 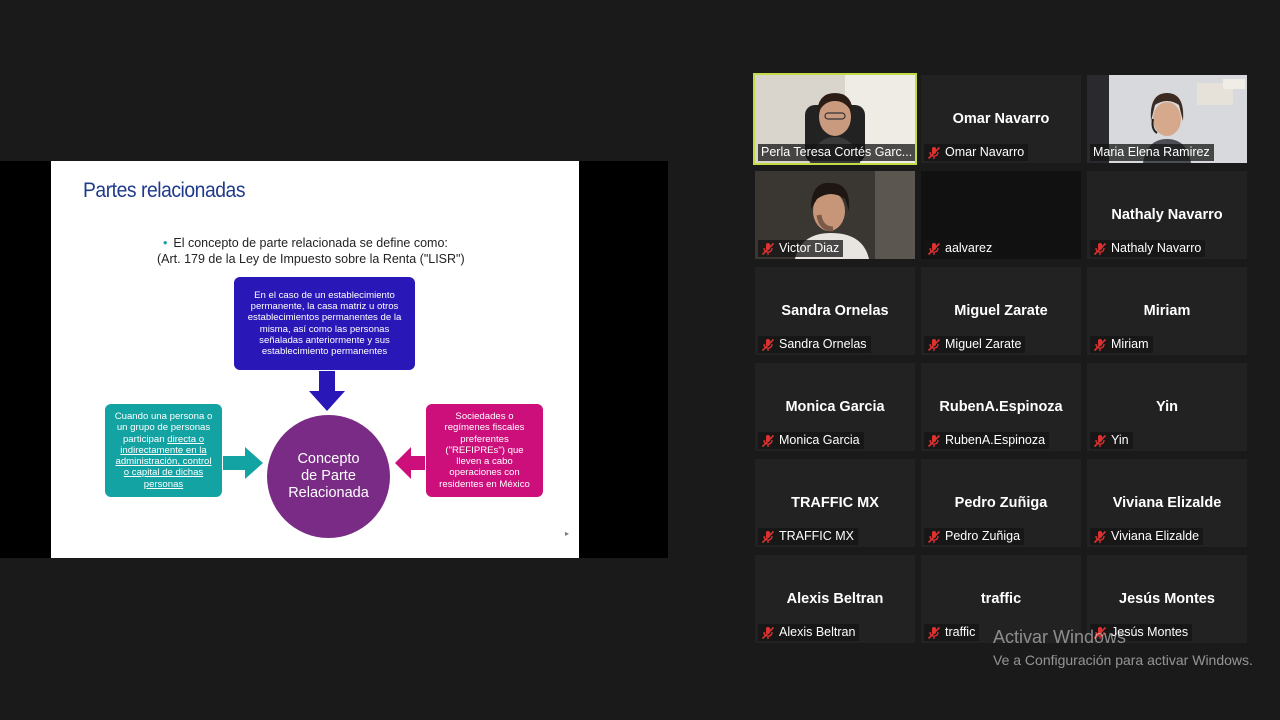 I want to click on participant-name-label: Miriam, so click(x=1121, y=344).